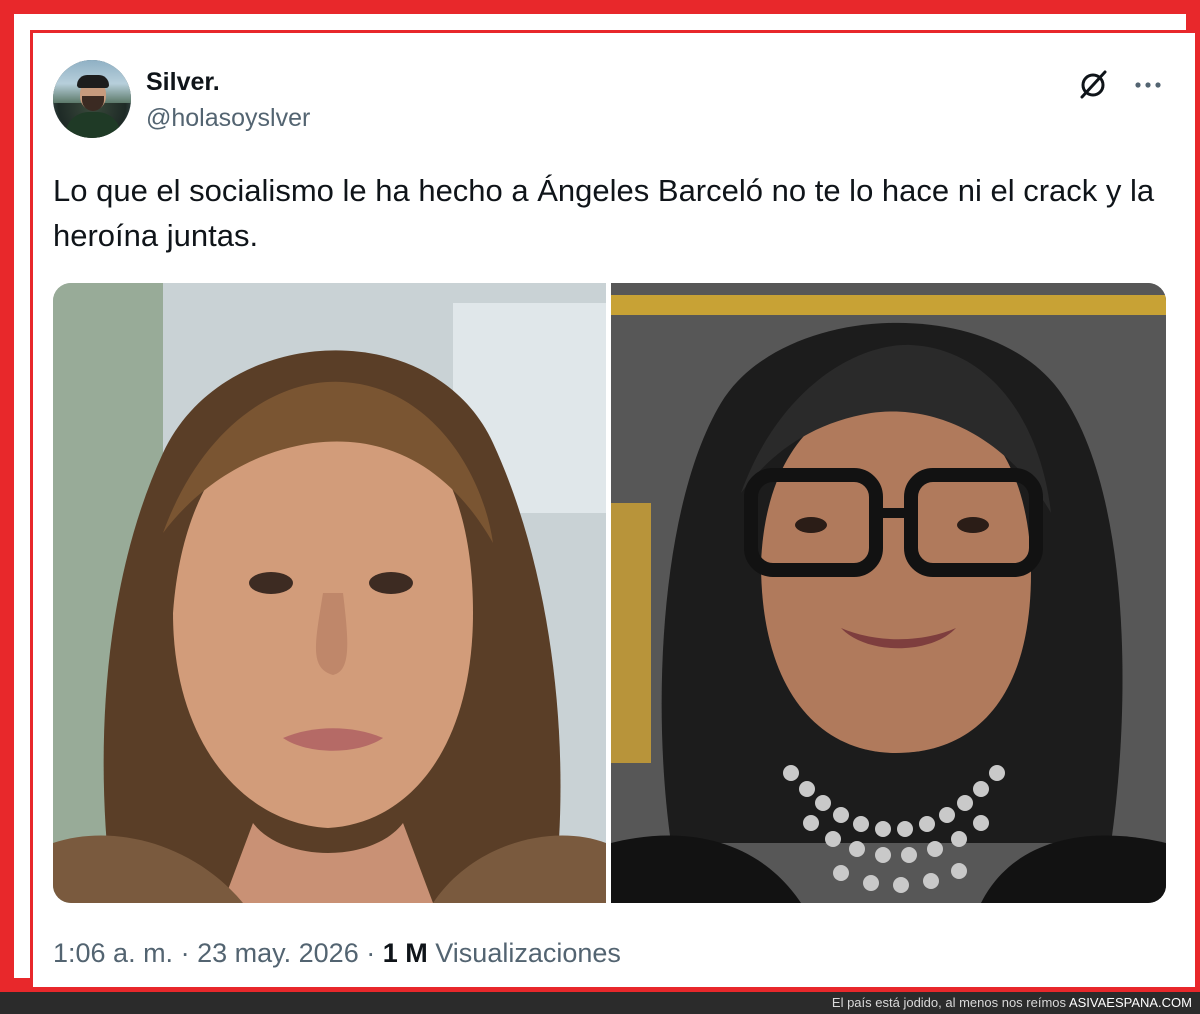 The width and height of the screenshot is (1200, 1014). Describe the element at coordinates (405, 953) in the screenshot. I see `views-count: 1 M` at that location.